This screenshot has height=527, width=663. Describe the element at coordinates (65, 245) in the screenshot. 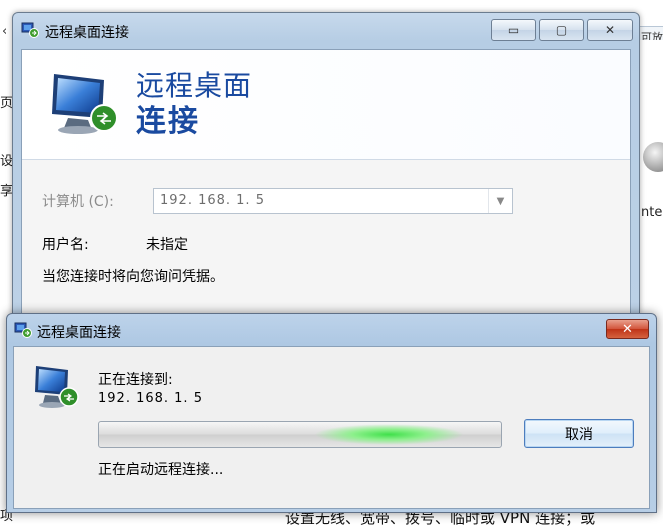

I see `username-label: 用户名:` at that location.